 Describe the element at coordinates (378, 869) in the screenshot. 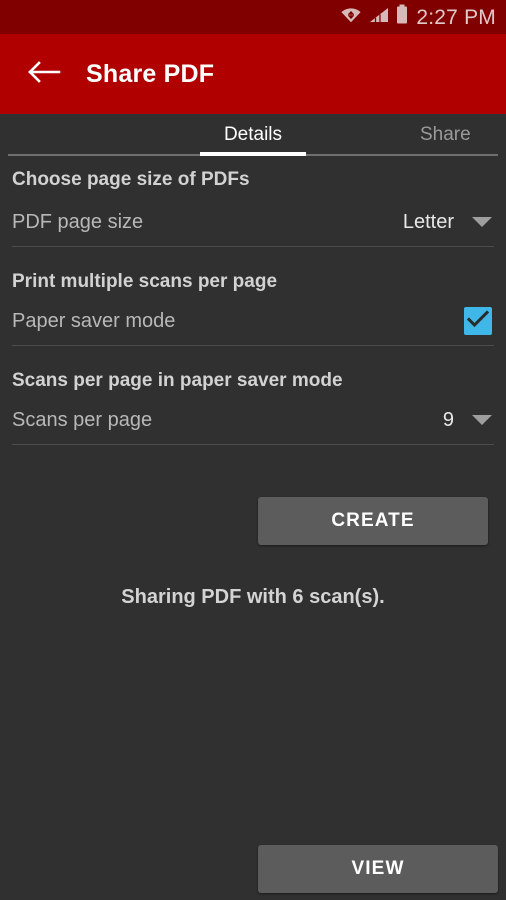

I see `view-button: VIEW` at that location.